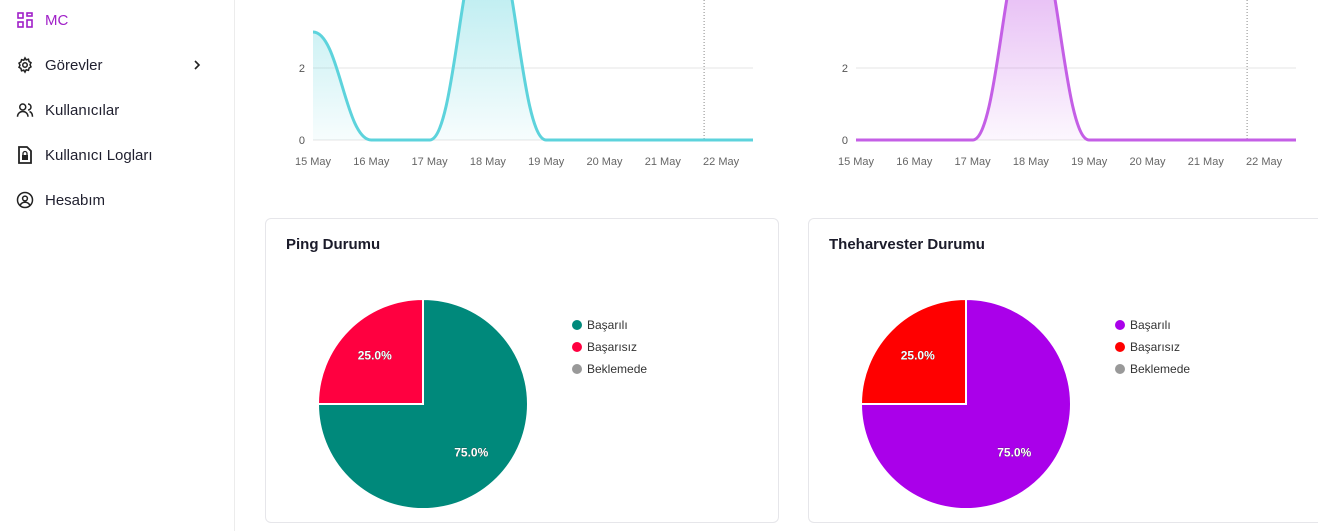  I want to click on chevron-right-icon, so click(197, 65).